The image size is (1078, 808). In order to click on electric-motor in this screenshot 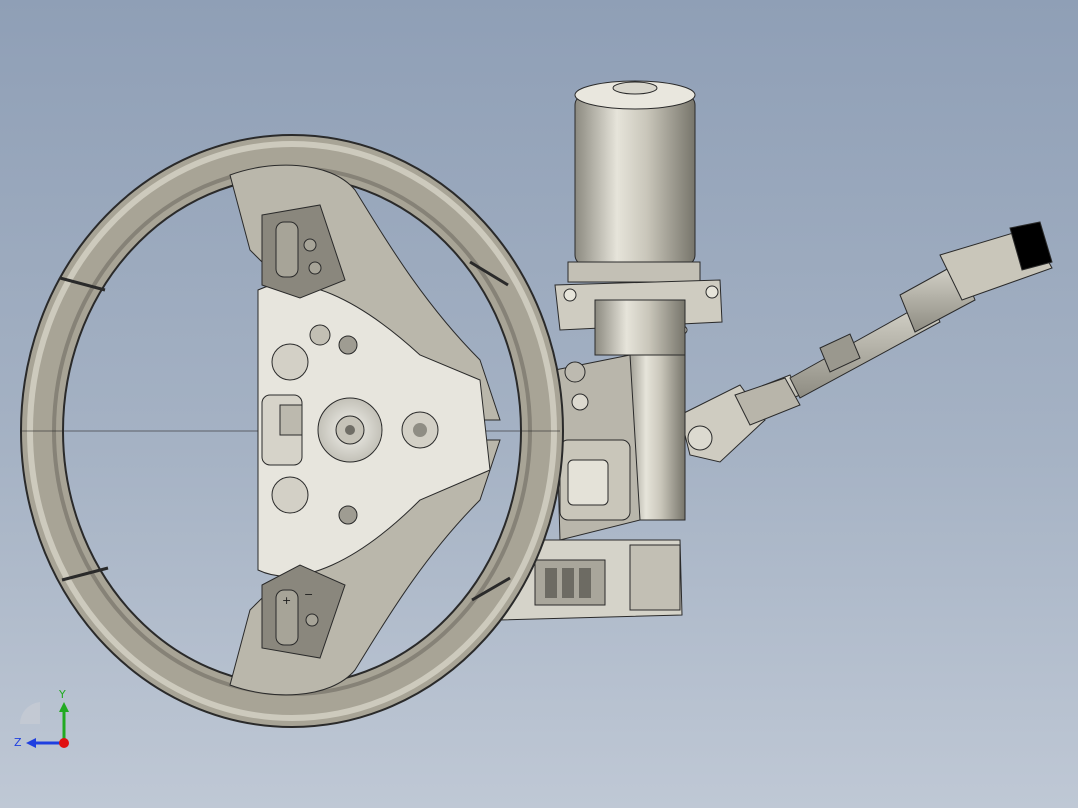, I will do `click(638, 218)`.